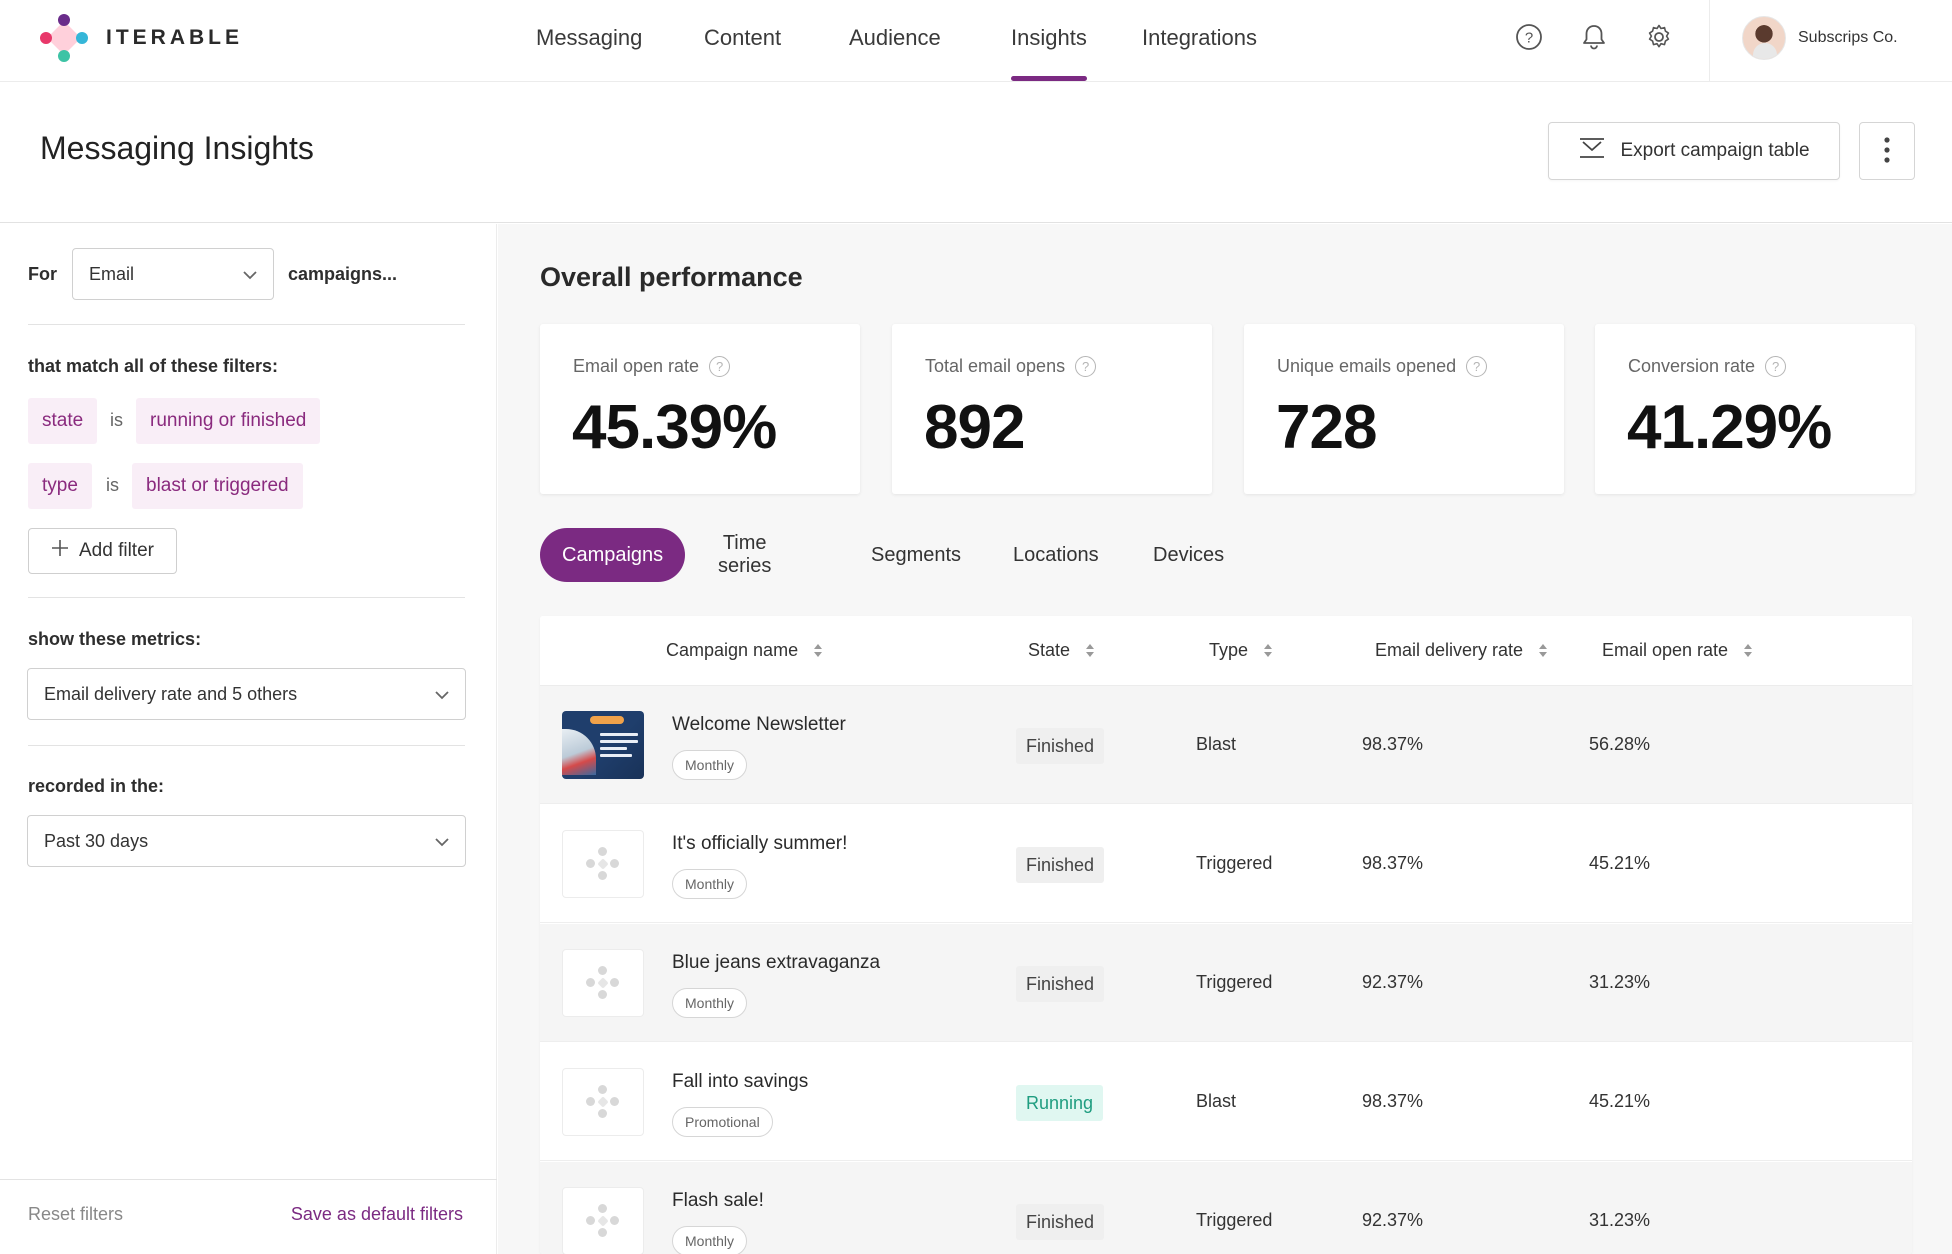  I want to click on help-icon: ?, so click(1529, 37).